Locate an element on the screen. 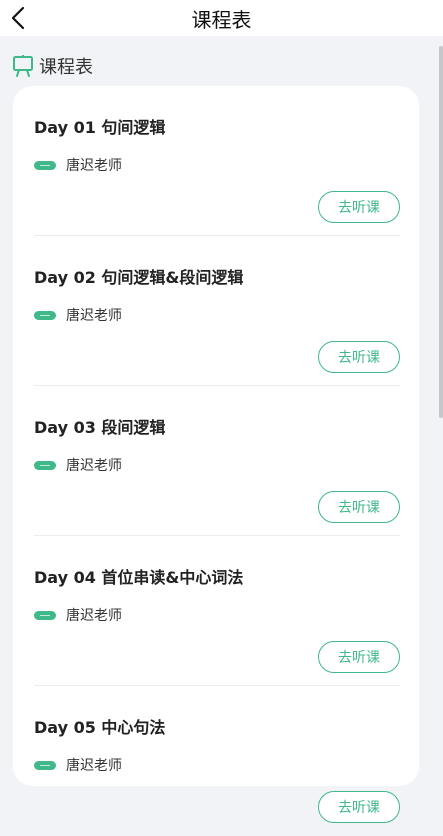 This screenshot has width=443, height=836. lesson-title: Day 04 首位串读&中心词法 is located at coordinates (139, 577).